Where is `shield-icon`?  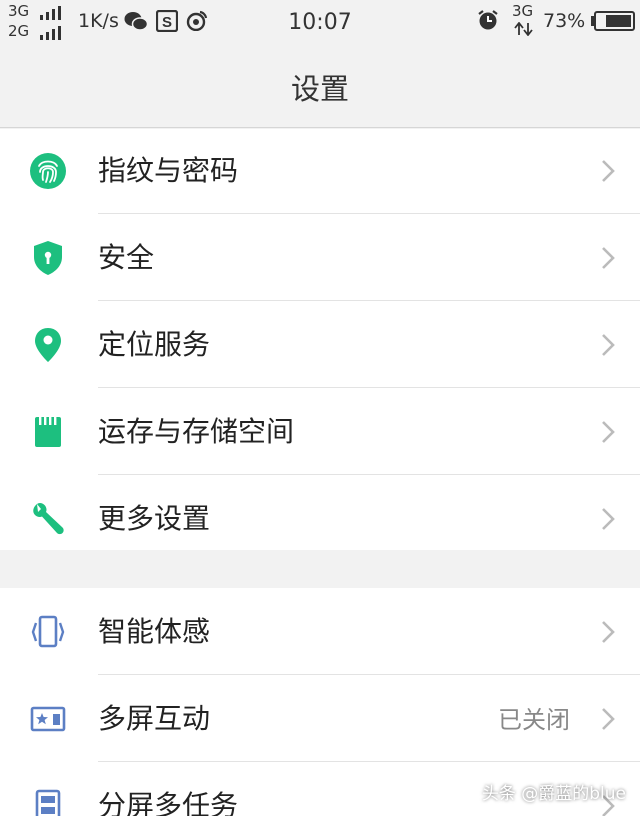 shield-icon is located at coordinates (48, 258).